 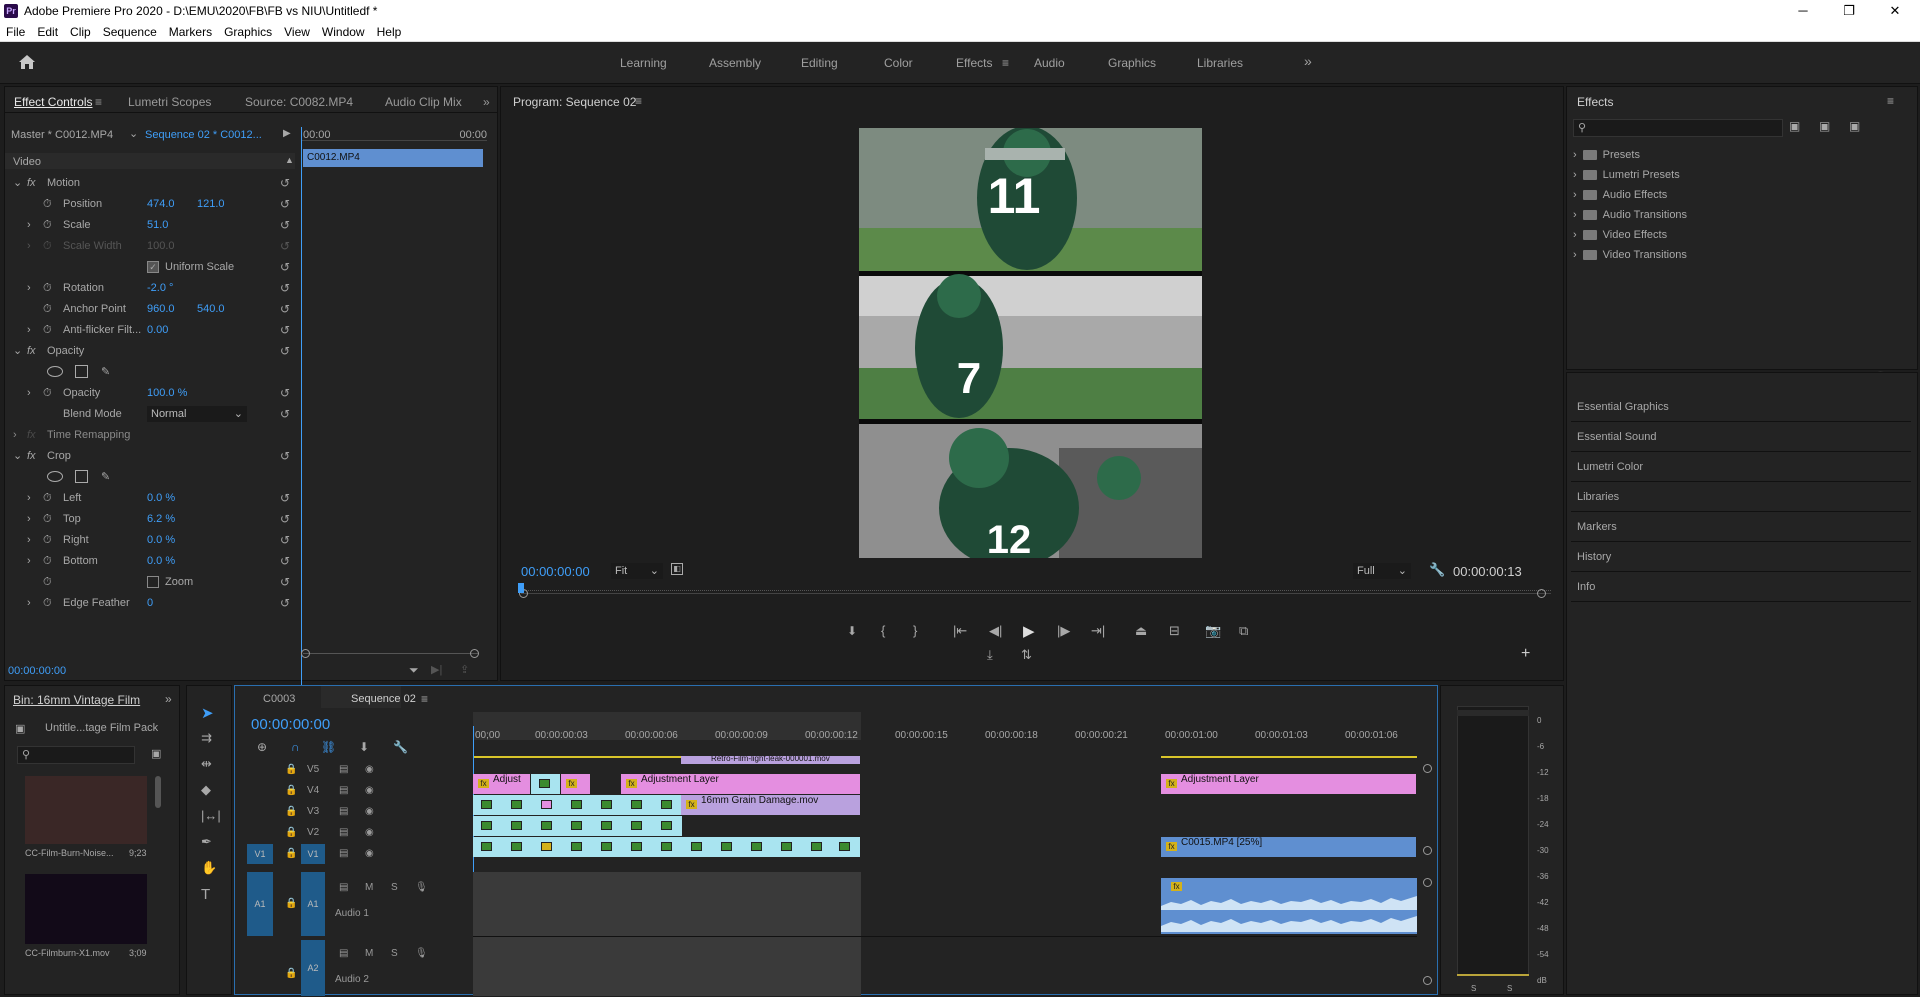 What do you see at coordinates (741, 784) in the screenshot?
I see `clip-adjustment-layer: fx Adjustment Layer` at bounding box center [741, 784].